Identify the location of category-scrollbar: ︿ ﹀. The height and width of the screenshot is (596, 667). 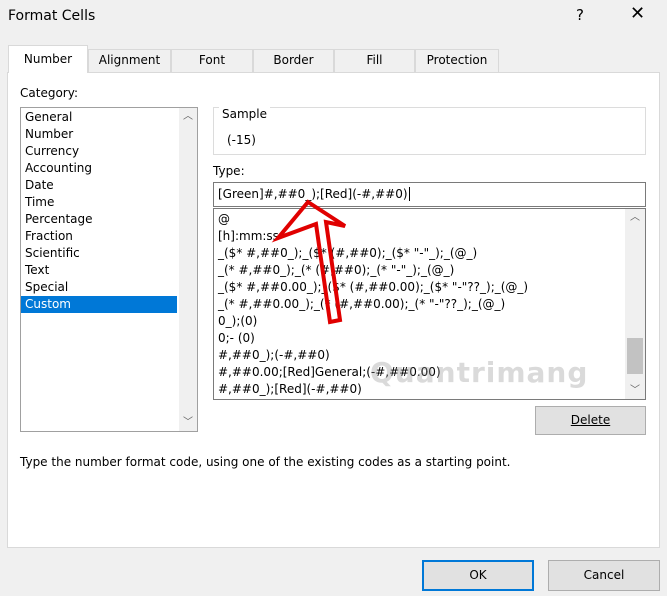
(188, 269).